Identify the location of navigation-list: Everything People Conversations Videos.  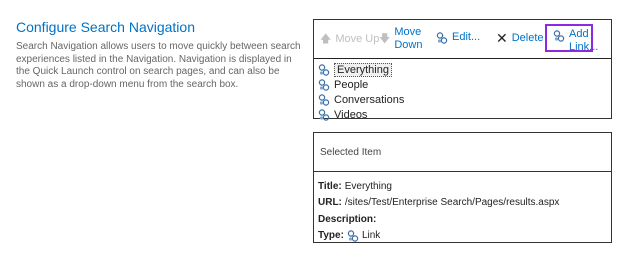
(361, 92).